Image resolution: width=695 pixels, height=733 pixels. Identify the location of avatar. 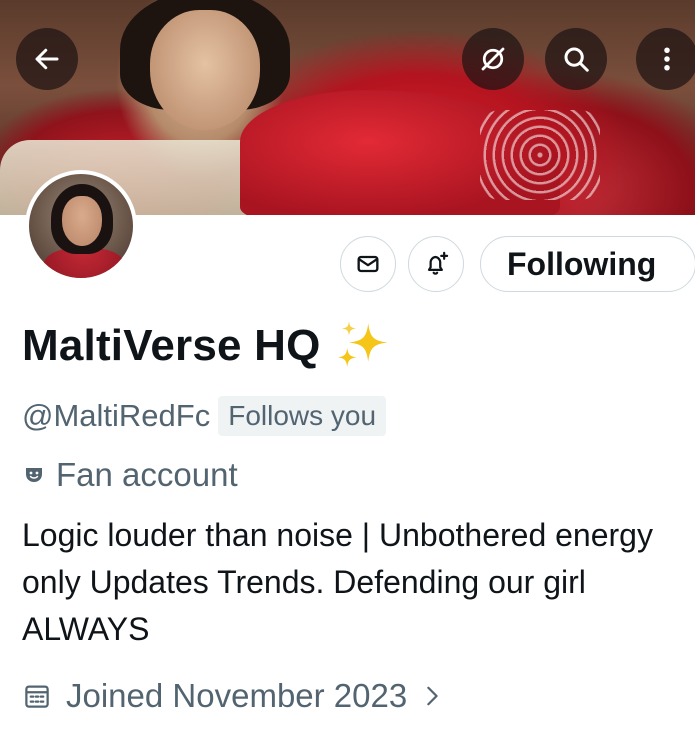
(81, 226).